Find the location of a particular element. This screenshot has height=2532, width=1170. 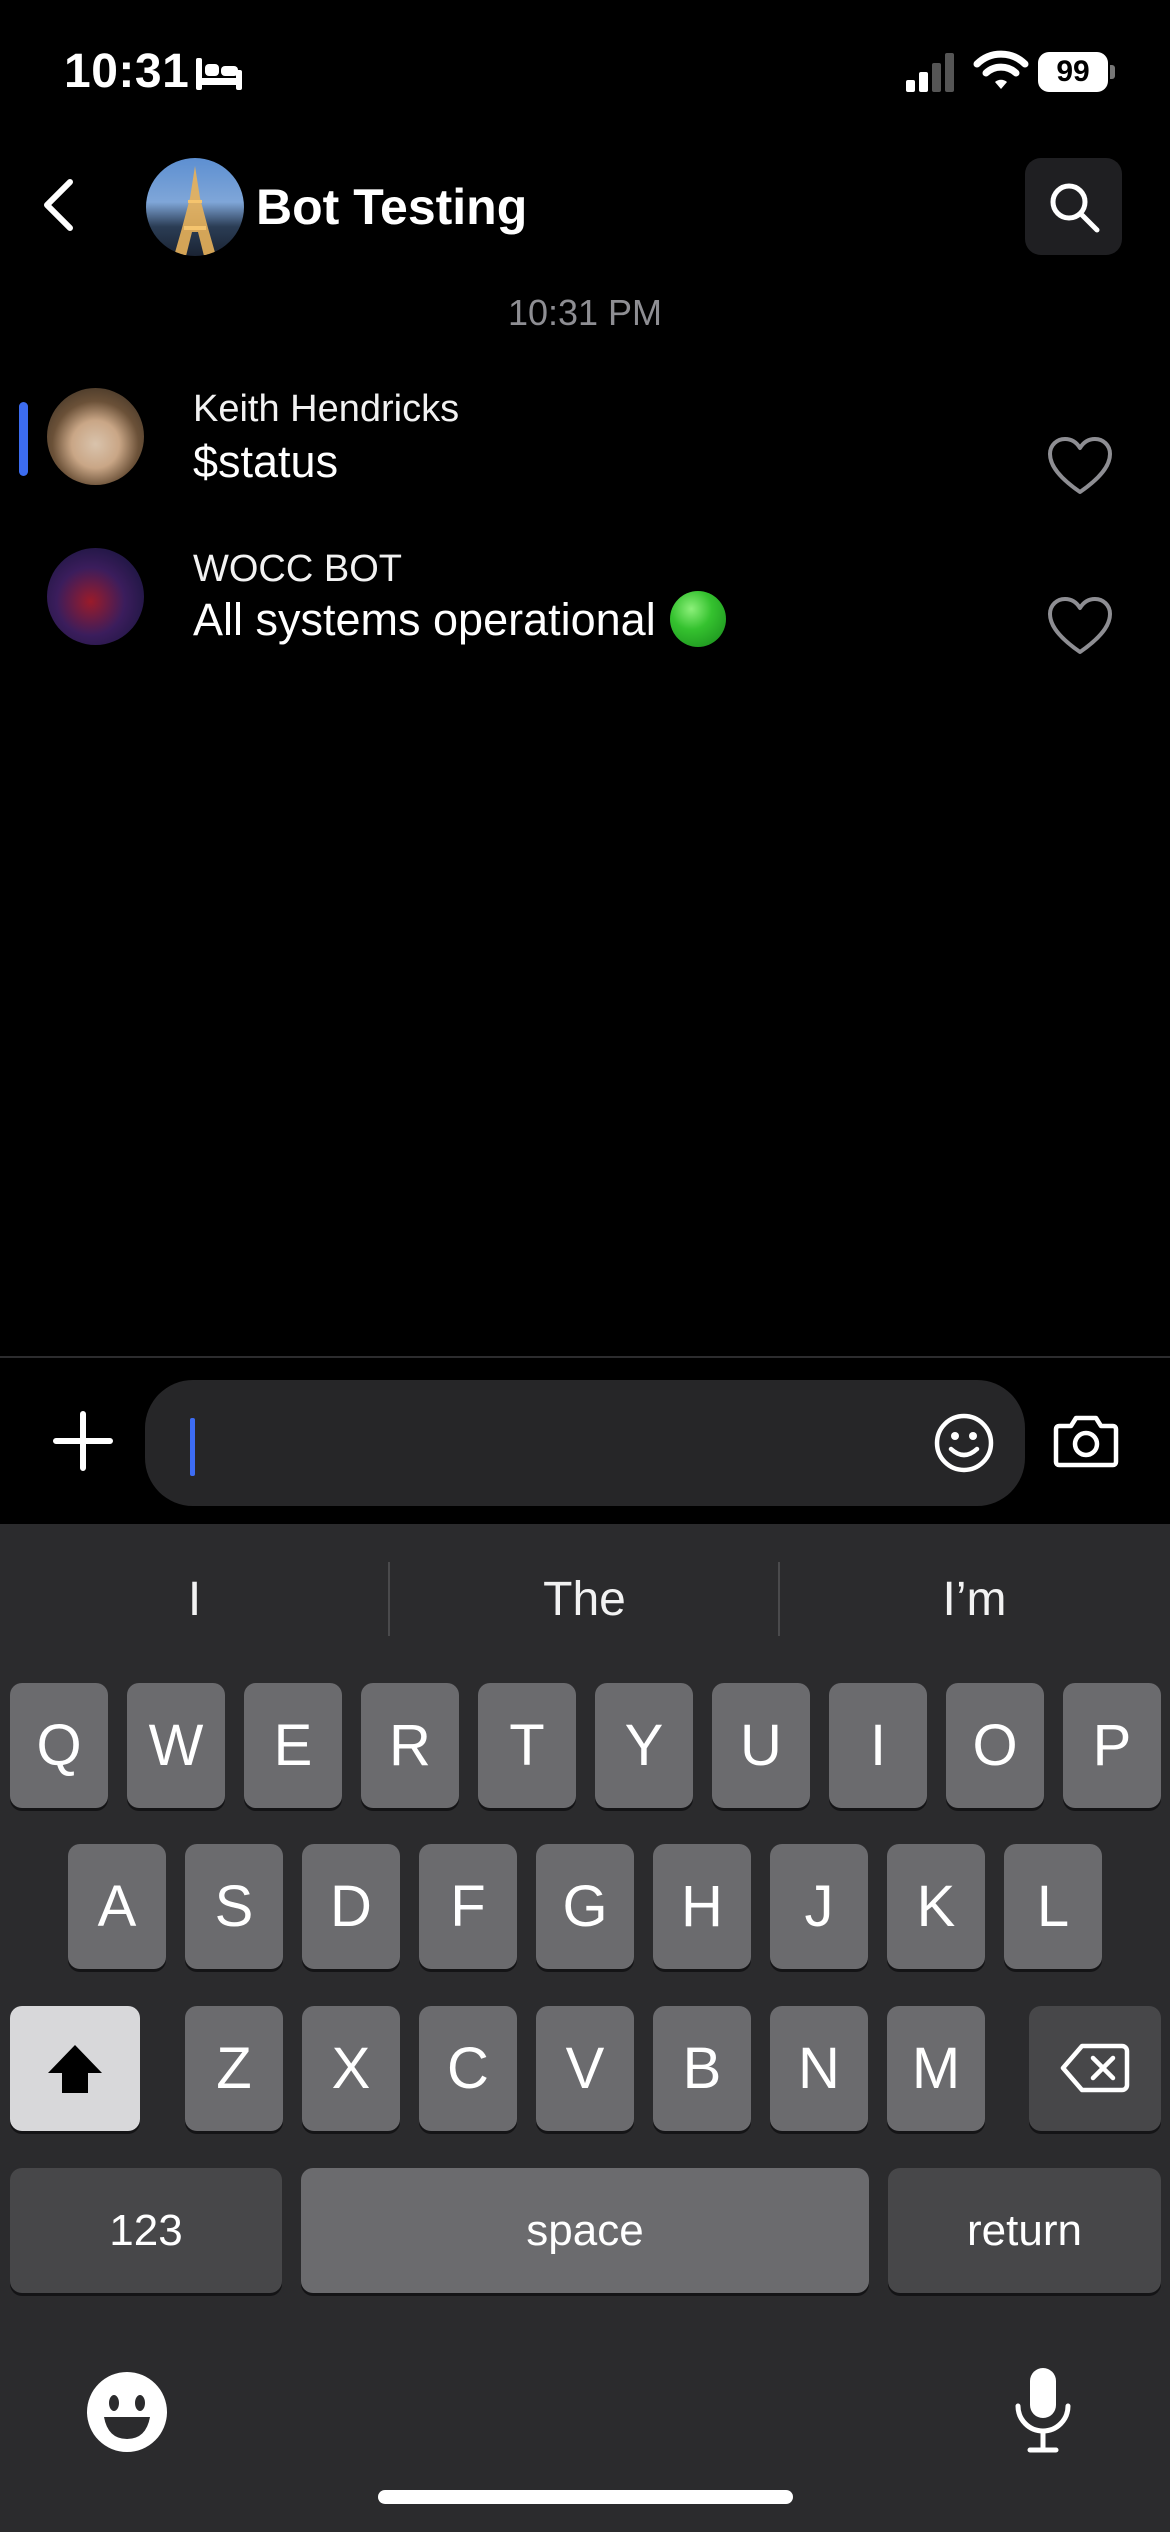

key-m: M is located at coordinates (936, 2068).